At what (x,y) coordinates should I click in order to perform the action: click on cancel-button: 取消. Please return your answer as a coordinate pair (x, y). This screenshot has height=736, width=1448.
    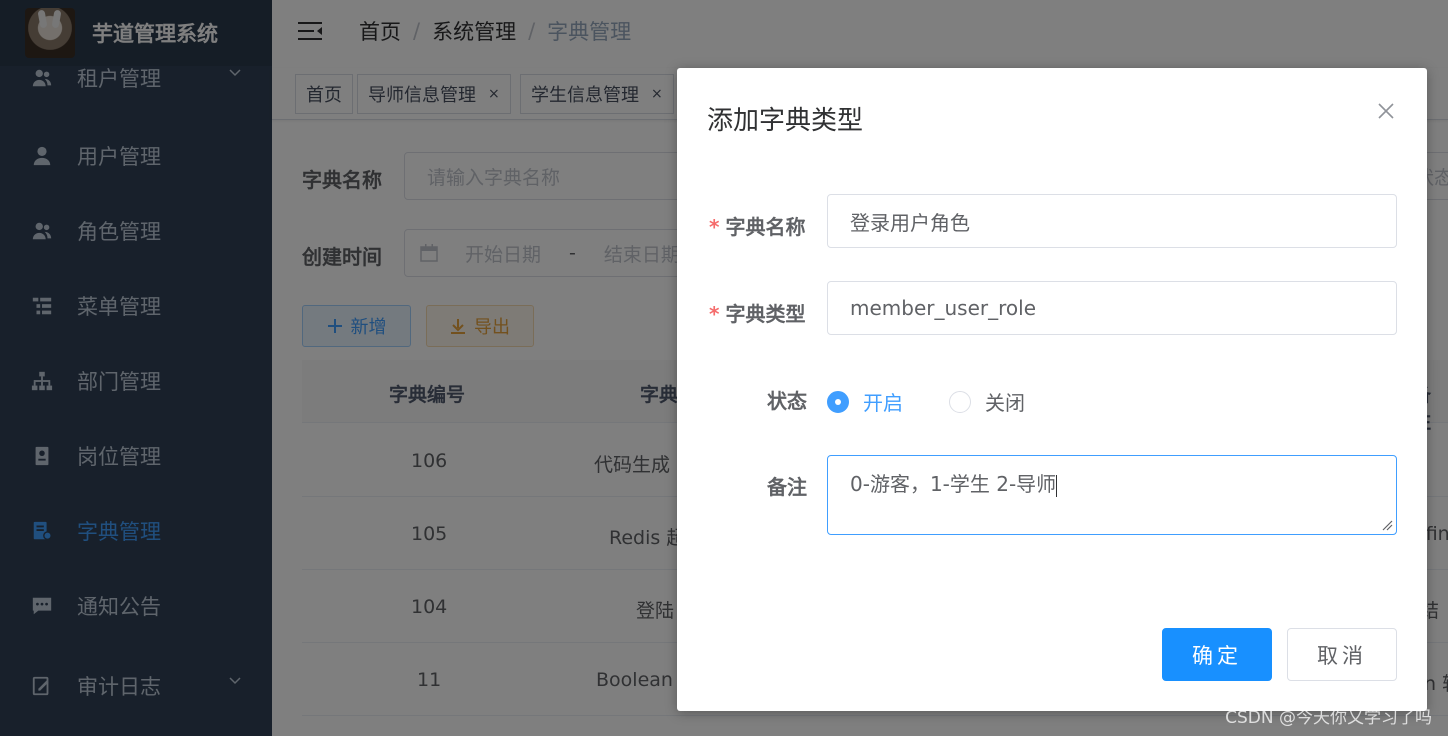
    Looking at the image, I should click on (1342, 654).